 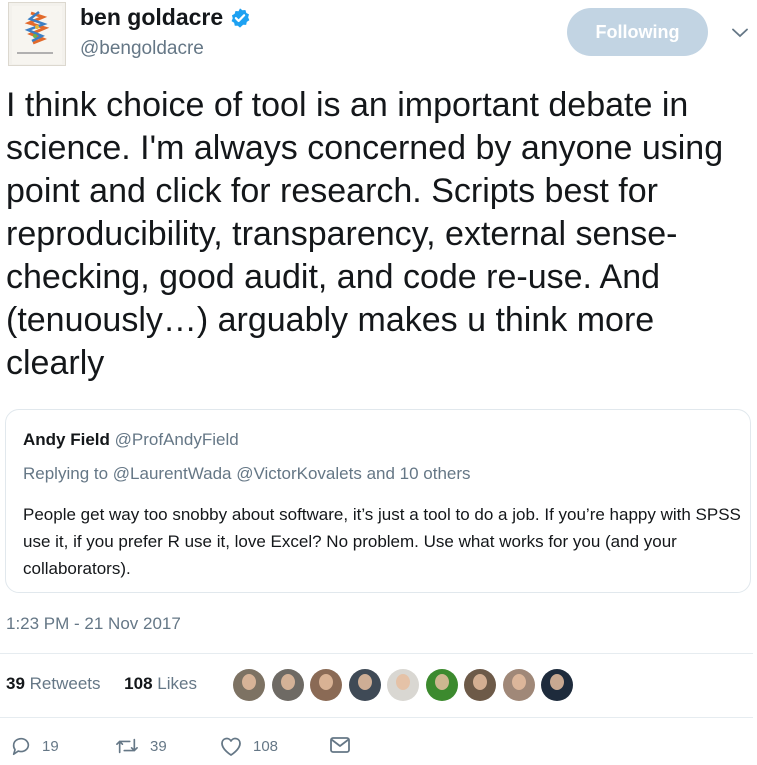 I want to click on reply-prefix: Replying to, so click(x=66, y=473).